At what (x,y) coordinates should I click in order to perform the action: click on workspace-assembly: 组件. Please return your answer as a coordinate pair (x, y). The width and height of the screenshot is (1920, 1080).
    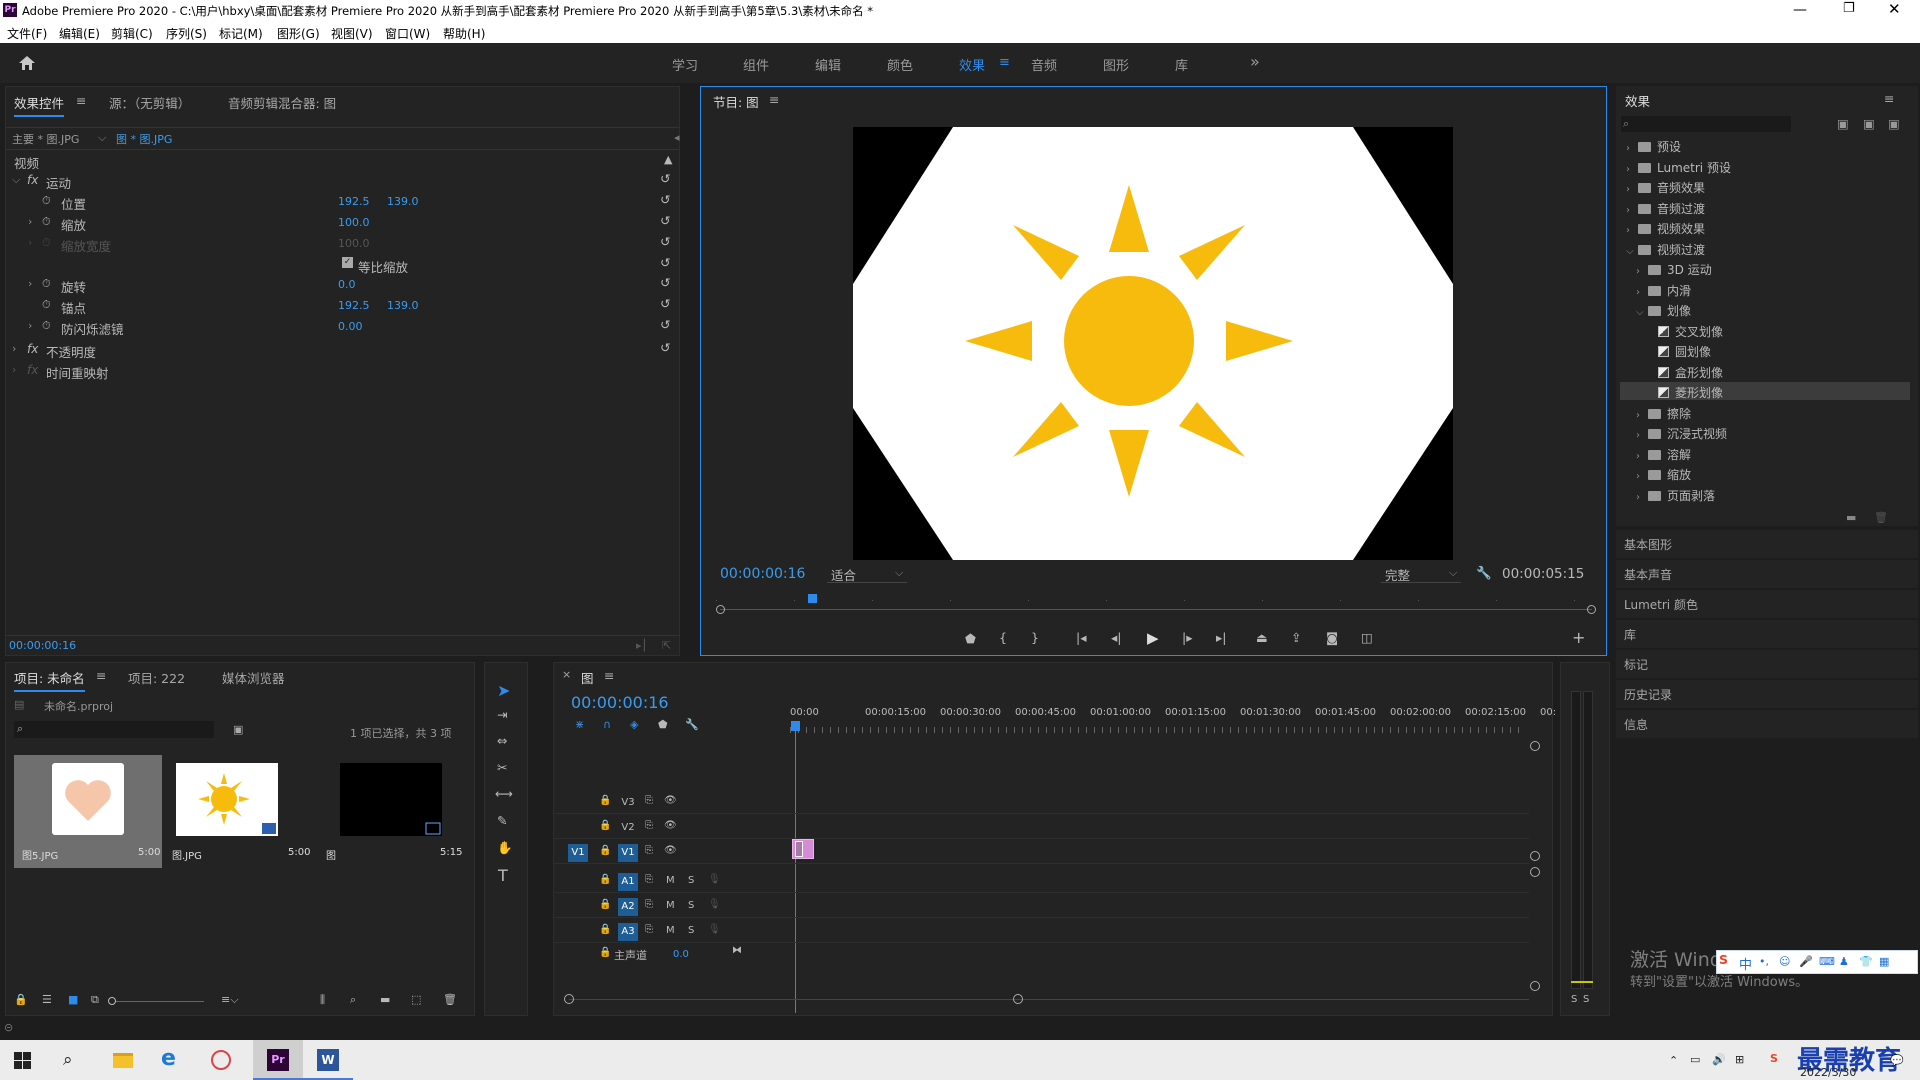
    Looking at the image, I should click on (756, 64).